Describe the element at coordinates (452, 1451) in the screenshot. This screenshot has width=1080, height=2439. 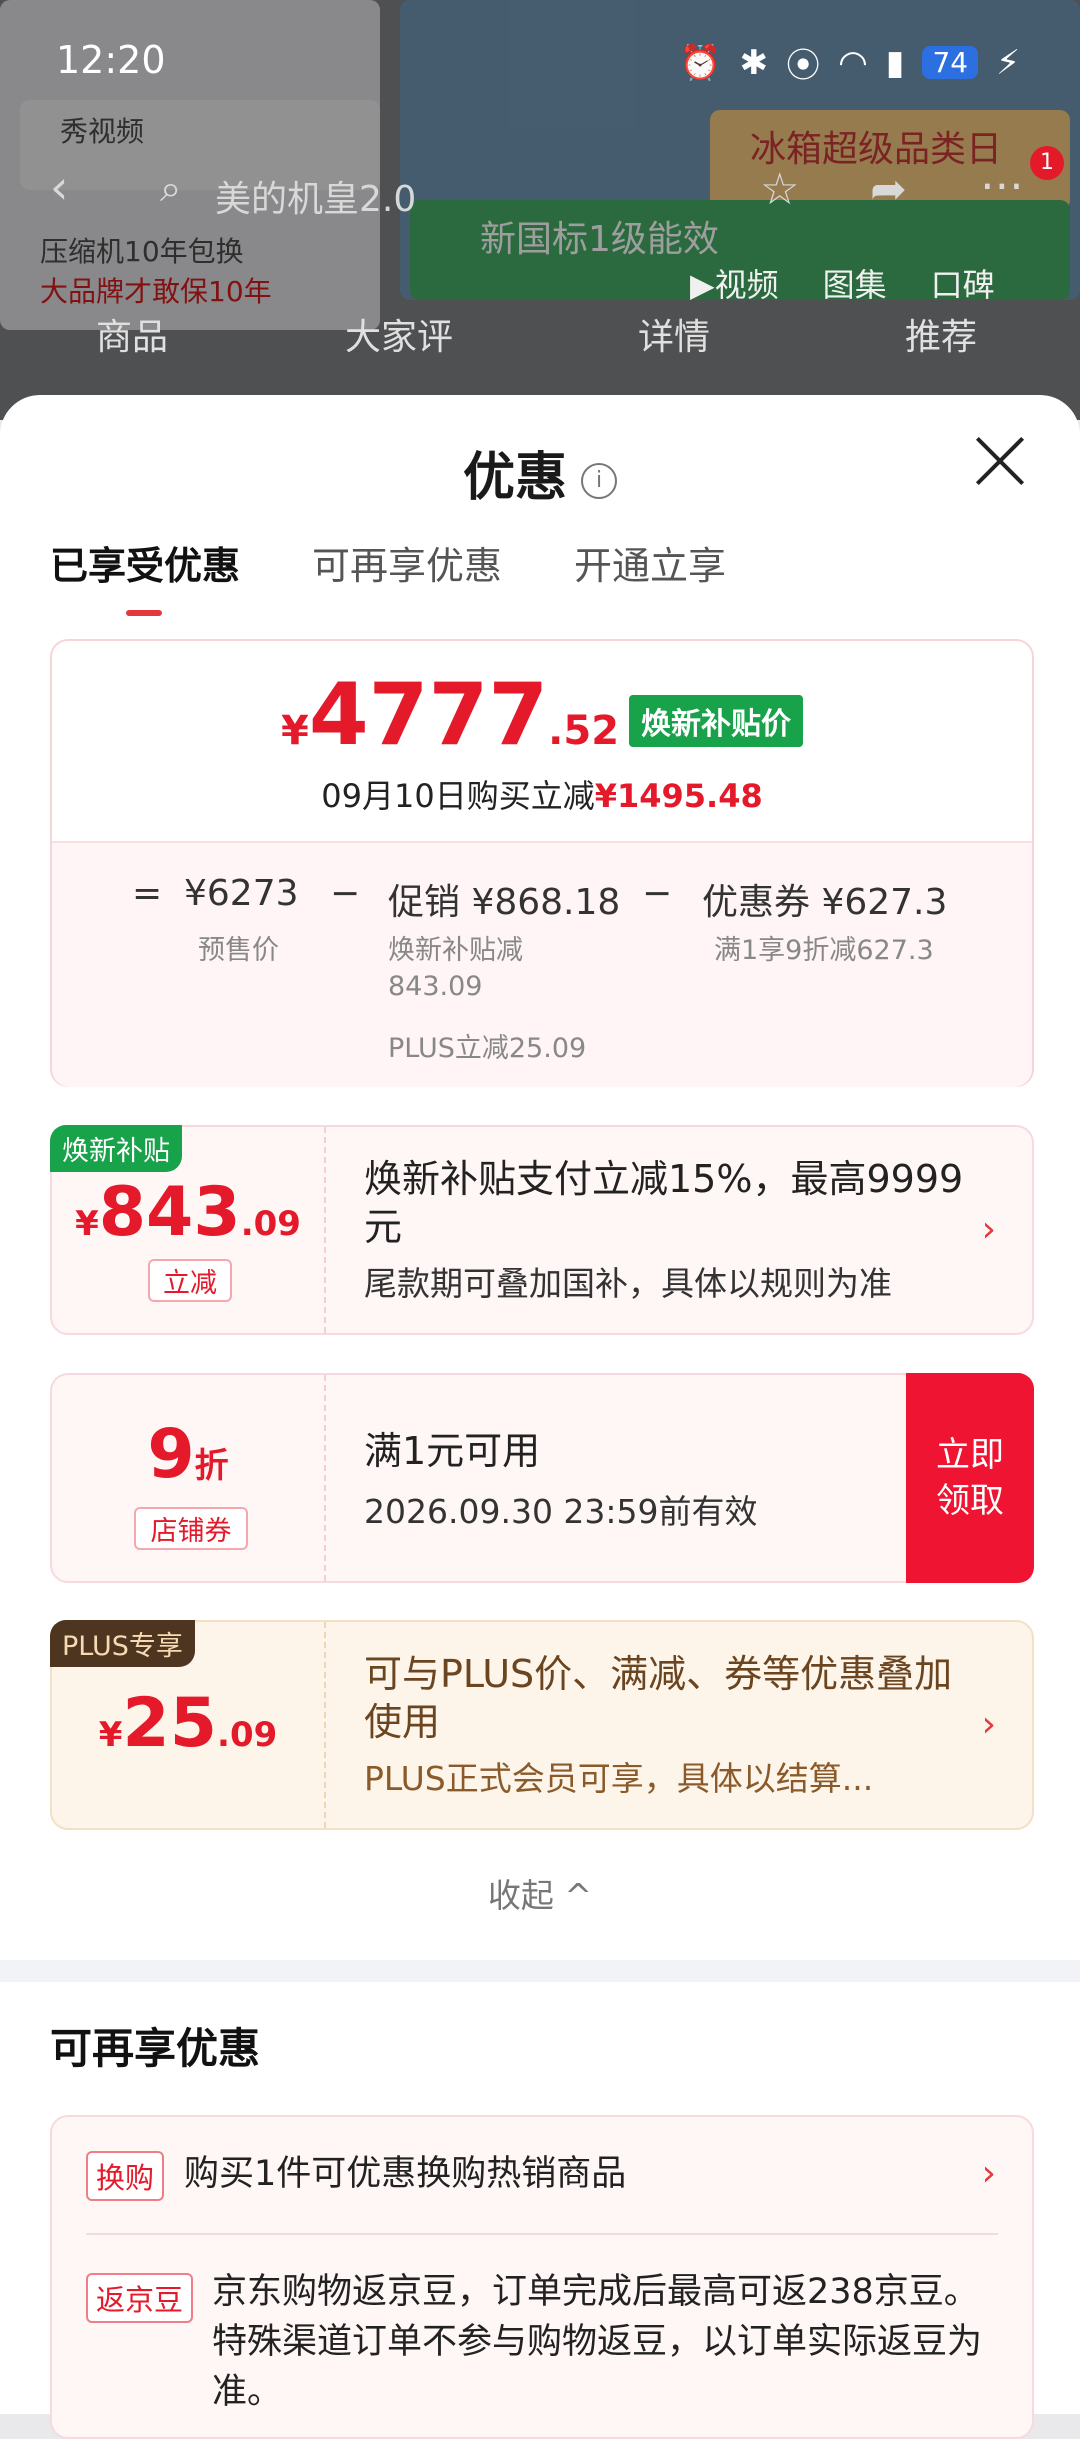
I see `coupon-title: 满1元可用` at that location.